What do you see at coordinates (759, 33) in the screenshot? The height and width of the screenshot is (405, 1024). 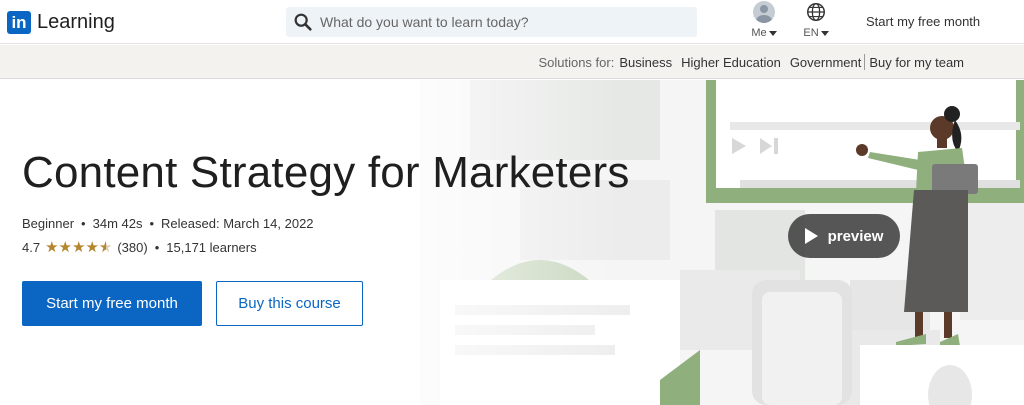 I see `me-label: Me` at bounding box center [759, 33].